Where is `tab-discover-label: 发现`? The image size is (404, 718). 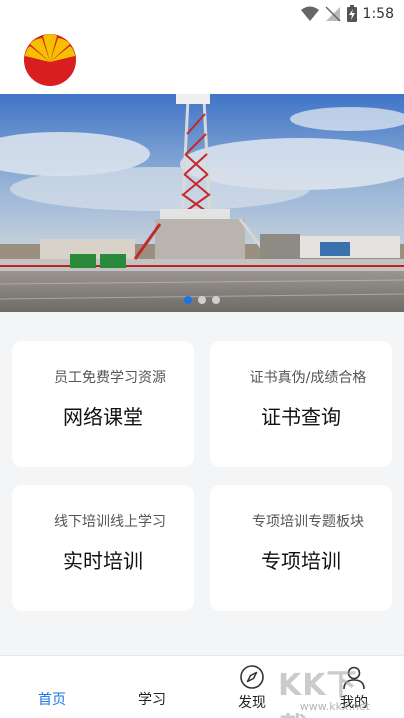
tab-discover-label: 发现 is located at coordinates (252, 703).